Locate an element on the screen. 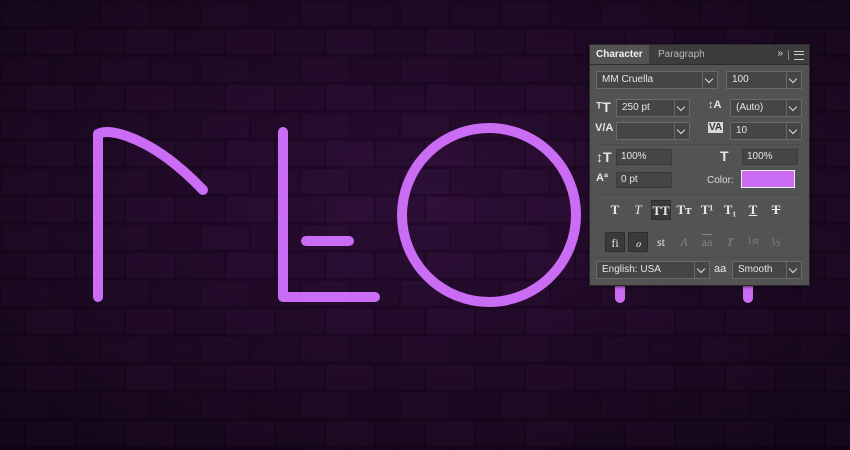 The height and width of the screenshot is (450, 850). color-label: Color: is located at coordinates (720, 180).